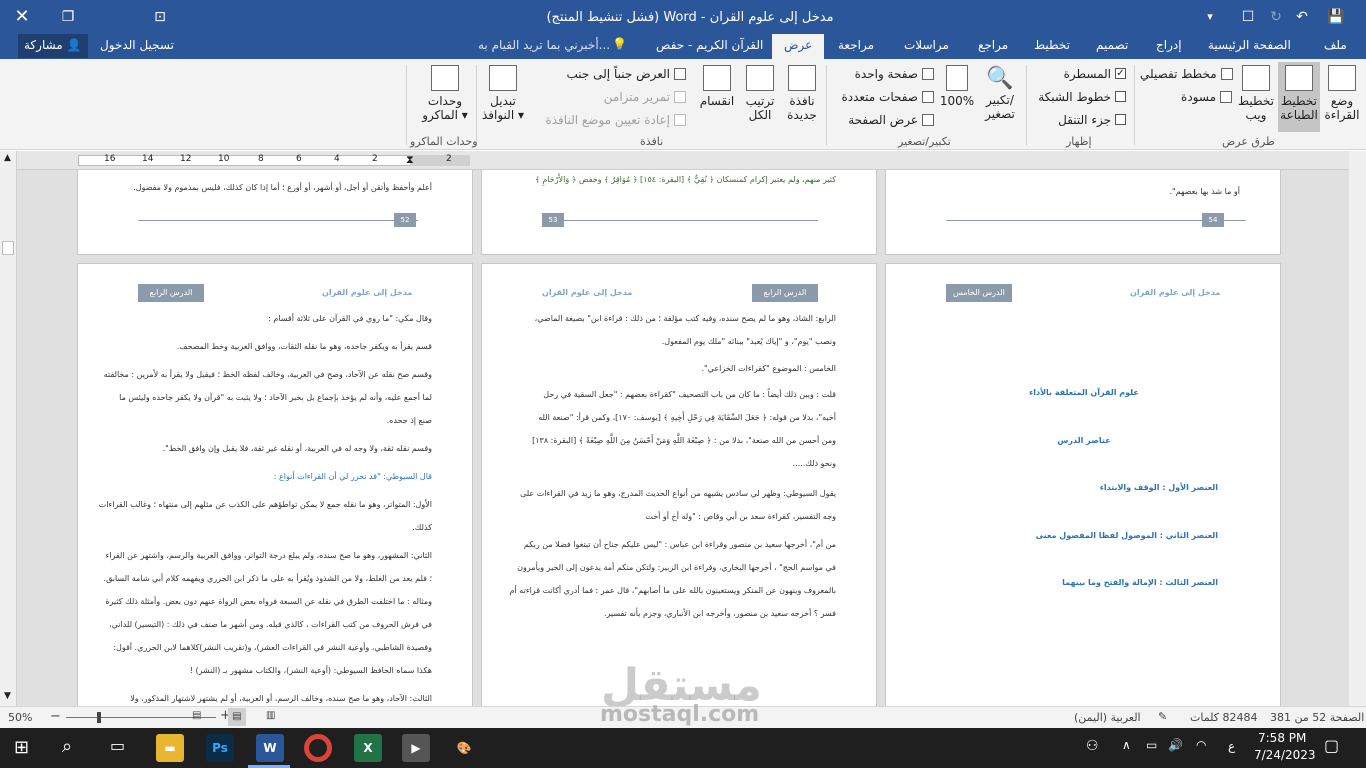 The image size is (1366, 768). I want to click on zoom-percent: 50%, so click(20, 717).